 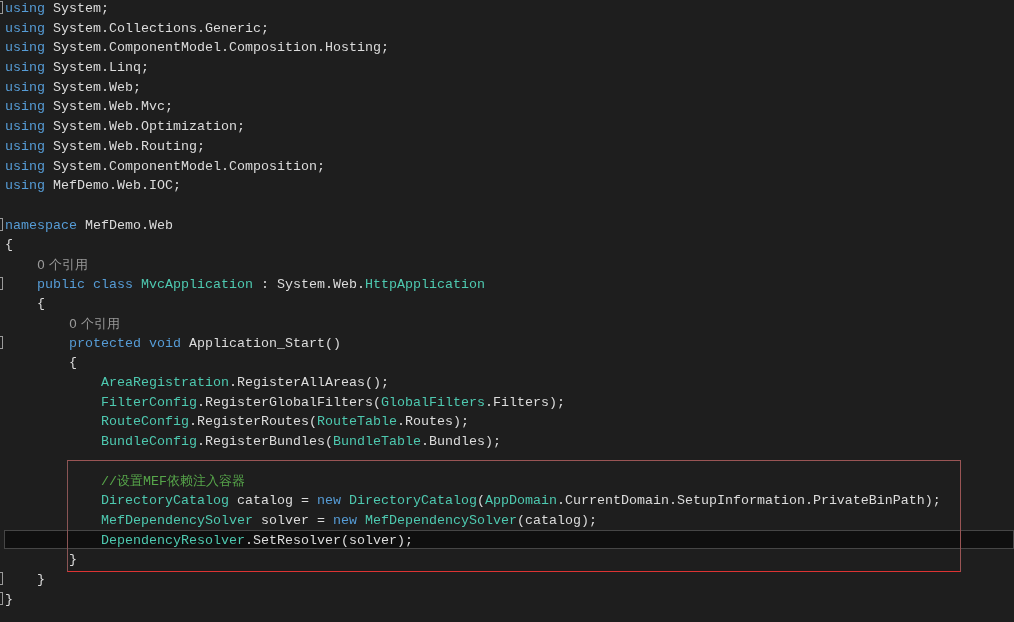 What do you see at coordinates (257, 540) in the screenshot?
I see `code-line: DependencyResolver.SetResolver(solver);` at bounding box center [257, 540].